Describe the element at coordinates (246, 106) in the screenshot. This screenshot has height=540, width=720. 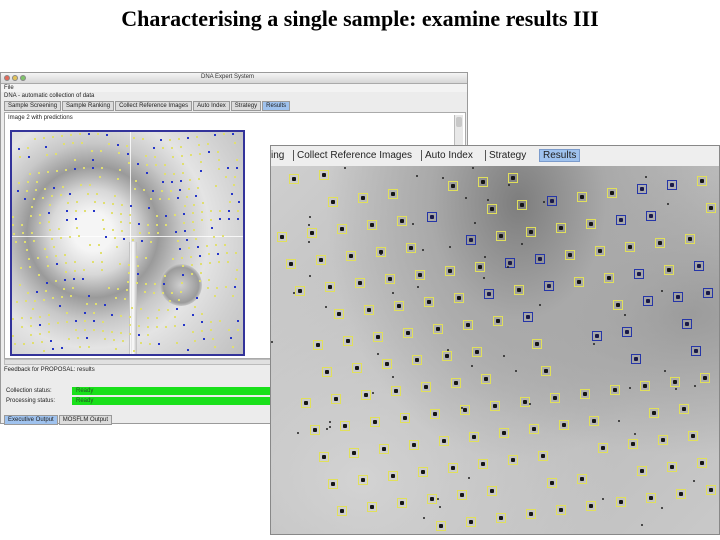
I see `tab-strategy: Strategy` at that location.